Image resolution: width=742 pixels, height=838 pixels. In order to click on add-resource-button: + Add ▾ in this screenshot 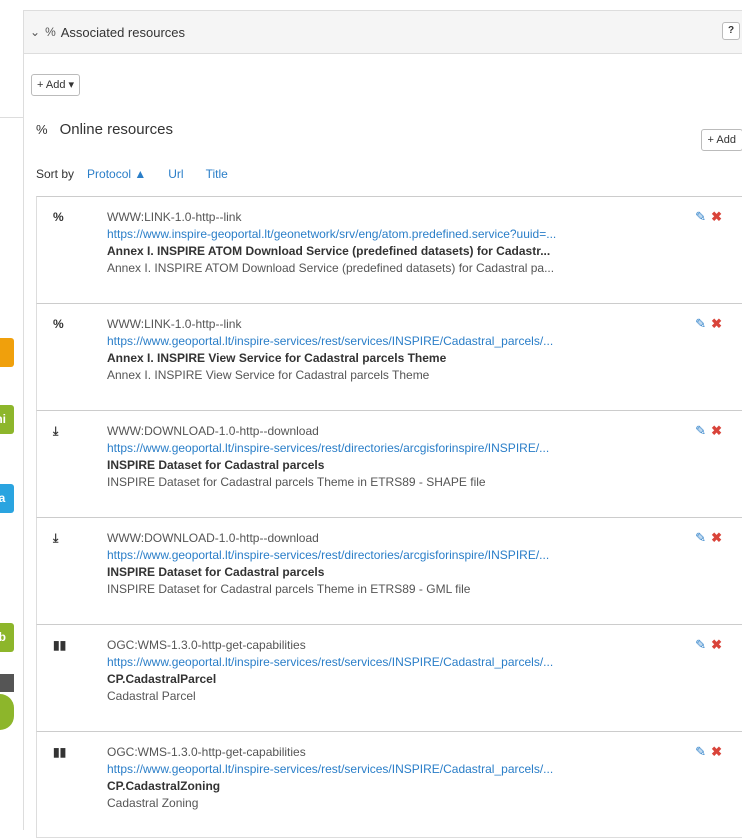, I will do `click(56, 85)`.